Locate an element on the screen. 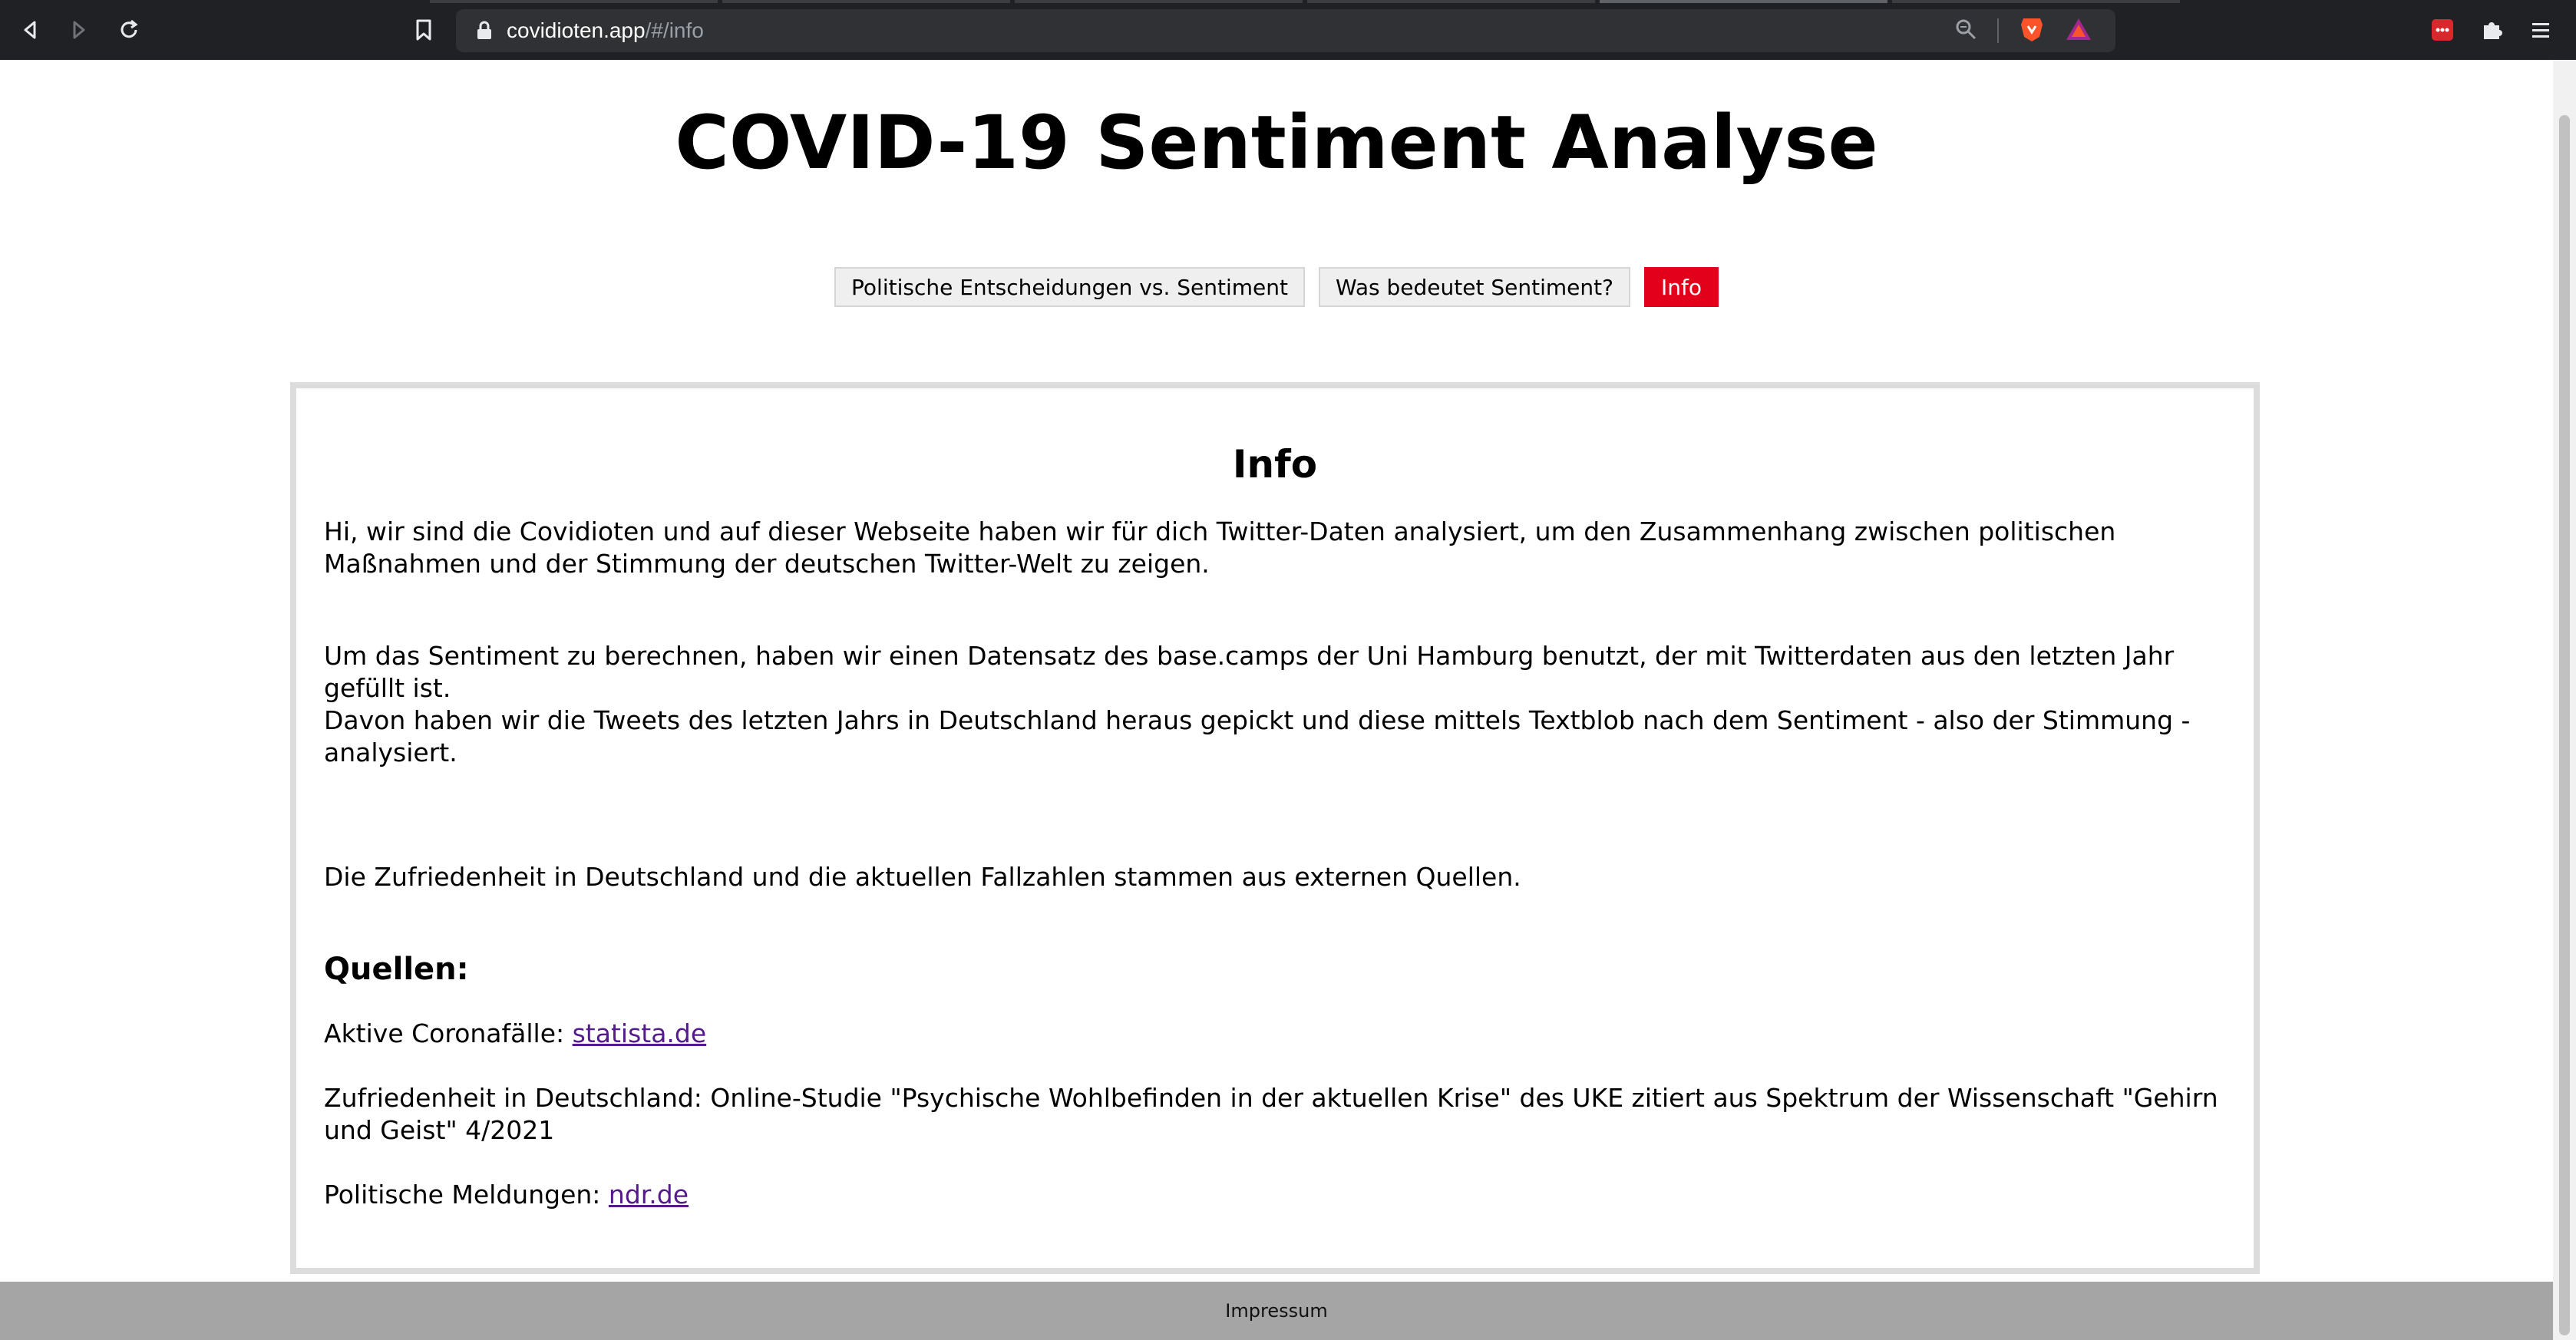 The image size is (2576, 1340). browser-toolbar: covidioten.app/#/info is located at coordinates (1288, 30).